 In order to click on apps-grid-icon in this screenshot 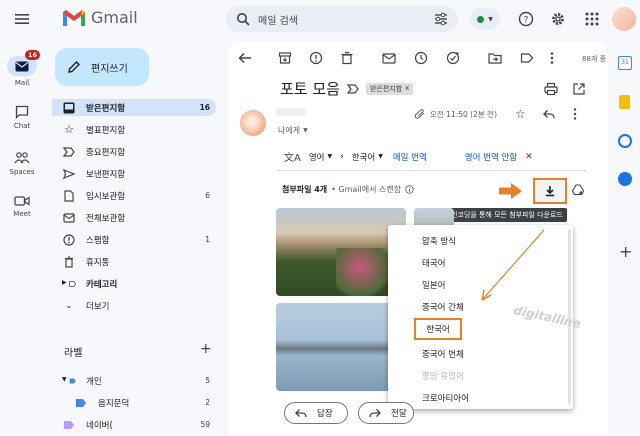, I will do `click(592, 19)`.